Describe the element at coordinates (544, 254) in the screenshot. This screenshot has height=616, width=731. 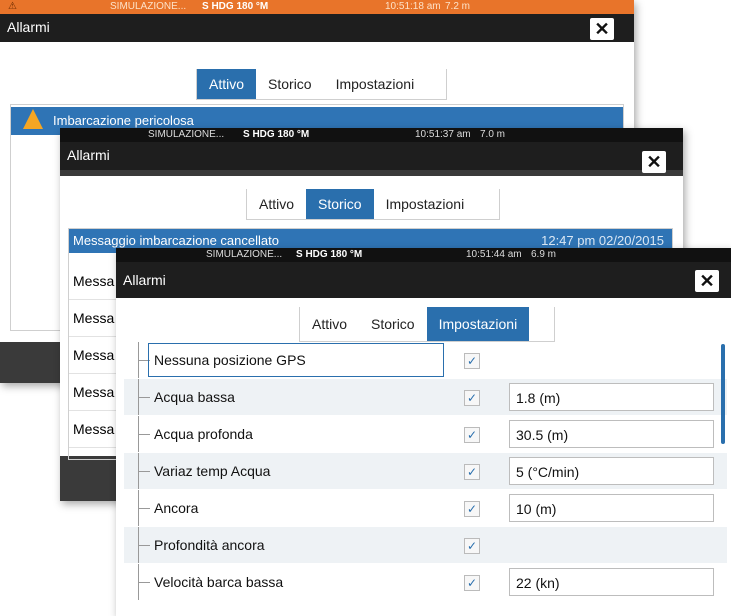
I see `status-depth: 6.9 m` at that location.